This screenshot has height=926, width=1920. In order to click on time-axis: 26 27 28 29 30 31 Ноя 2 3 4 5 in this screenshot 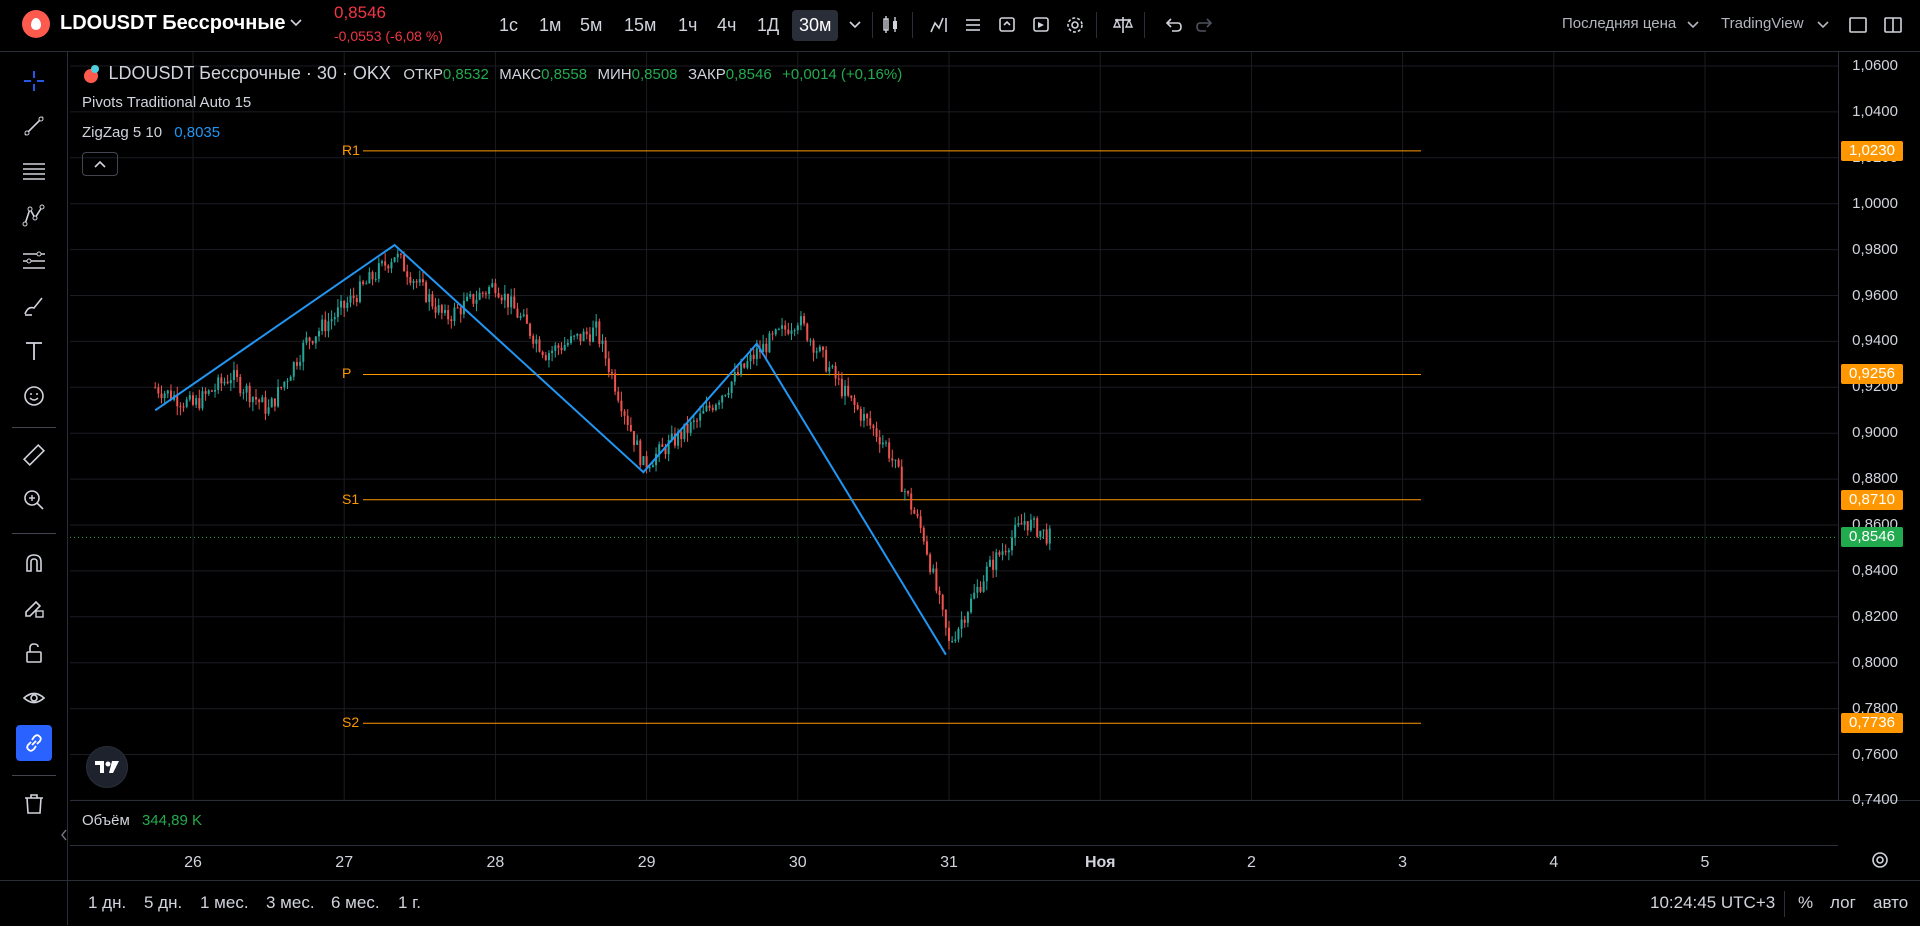, I will do `click(954, 861)`.